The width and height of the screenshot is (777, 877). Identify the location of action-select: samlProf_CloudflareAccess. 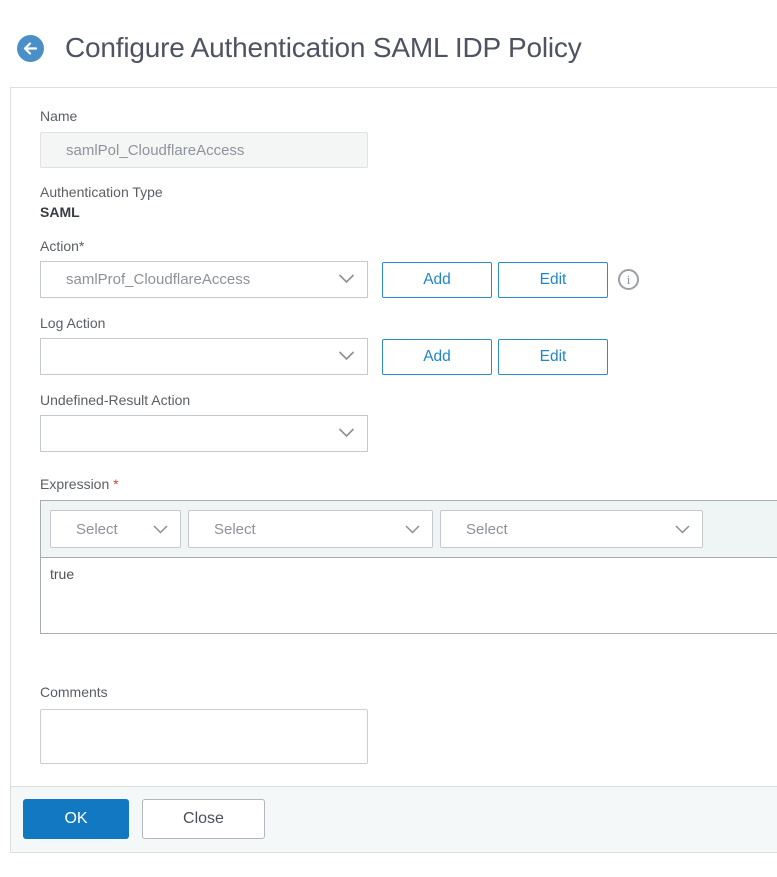
(204, 279).